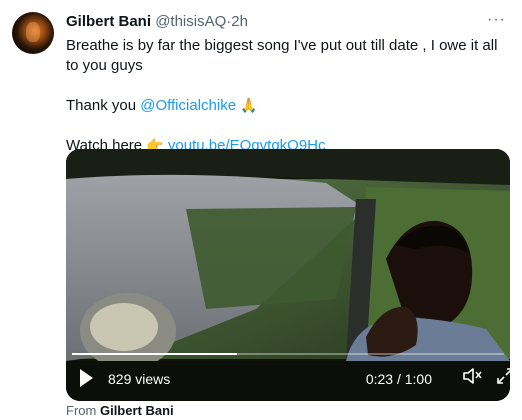  What do you see at coordinates (190, 21) in the screenshot?
I see `author-handle: @thisisAQ` at bounding box center [190, 21].